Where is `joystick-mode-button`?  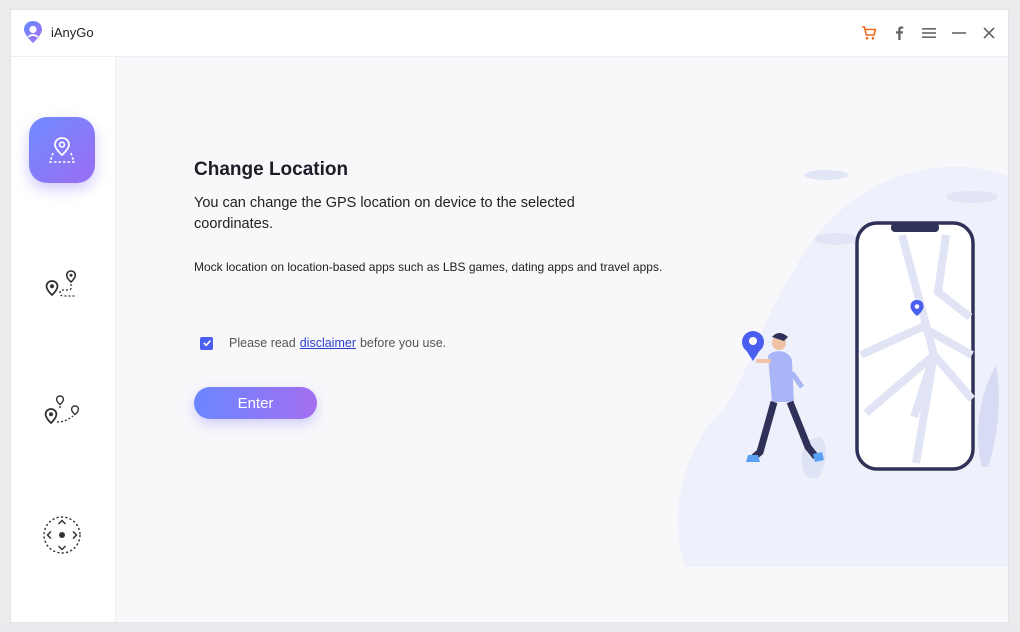
joystick-mode-button is located at coordinates (62, 535).